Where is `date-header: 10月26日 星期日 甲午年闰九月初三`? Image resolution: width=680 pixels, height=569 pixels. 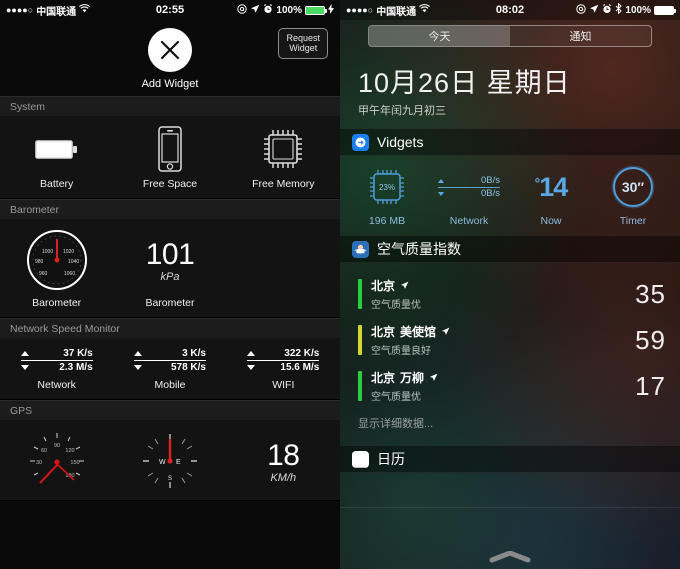
date-header: 10月26日 星期日 甲午年闰九月初三 is located at coordinates (510, 90).